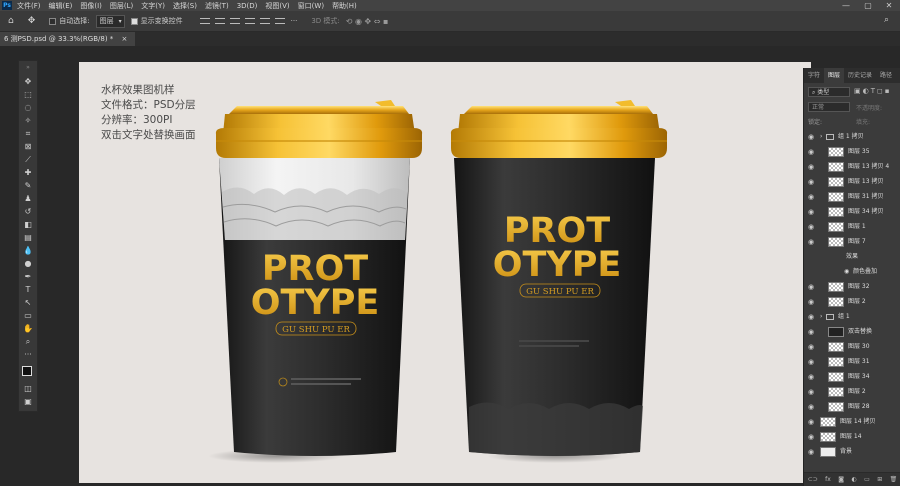  What do you see at coordinates (28, 68) in the screenshot?
I see `collapse-icon: »` at bounding box center [28, 68].